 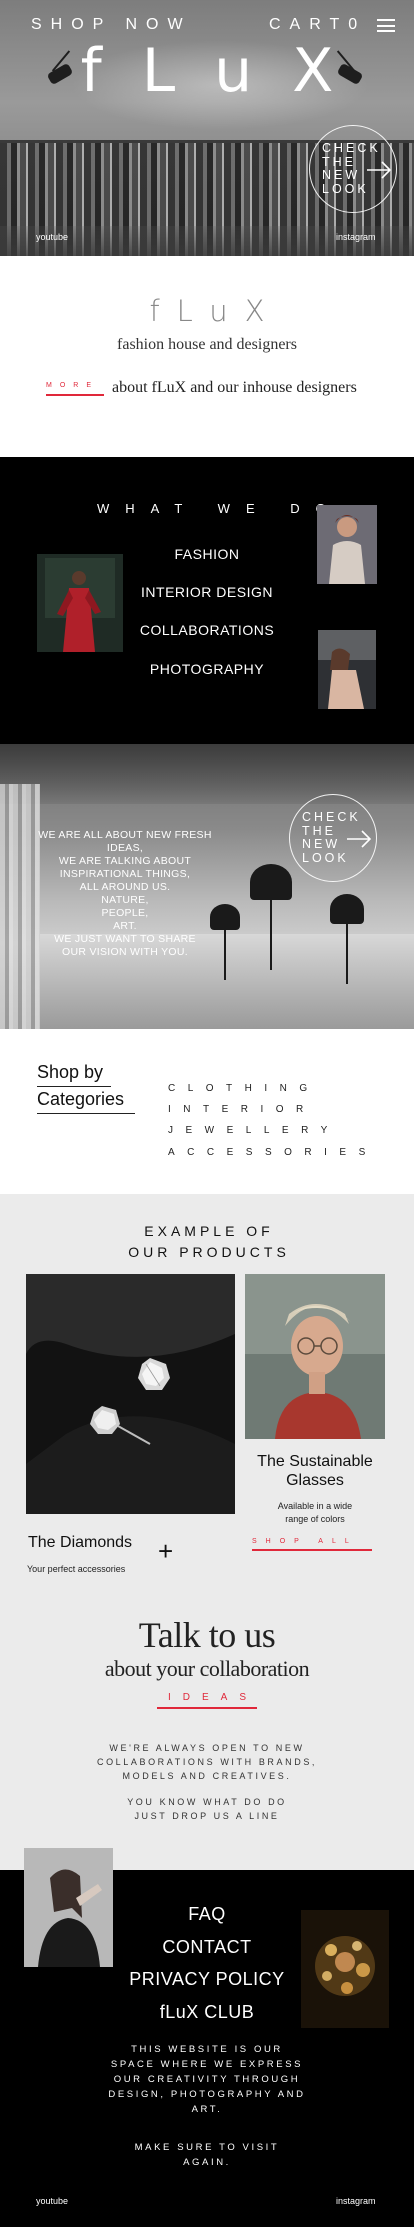 What do you see at coordinates (357, 24) in the screenshot?
I see `cart-count: 0` at bounding box center [357, 24].